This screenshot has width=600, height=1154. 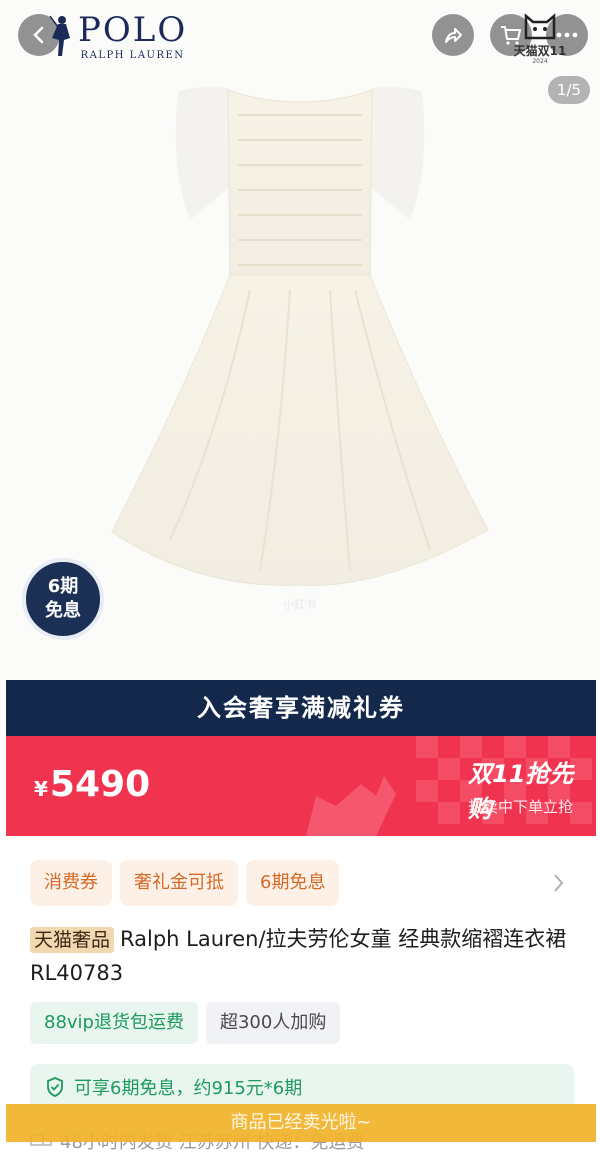 I want to click on service-chips: 88vip退货包运费 超300人加购, so click(x=185, y=1023).